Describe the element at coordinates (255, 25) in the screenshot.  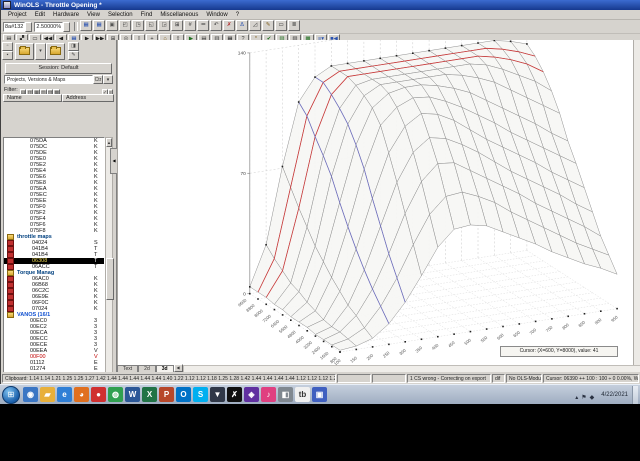
I see `toolbar-button-icon: ◿` at that location.